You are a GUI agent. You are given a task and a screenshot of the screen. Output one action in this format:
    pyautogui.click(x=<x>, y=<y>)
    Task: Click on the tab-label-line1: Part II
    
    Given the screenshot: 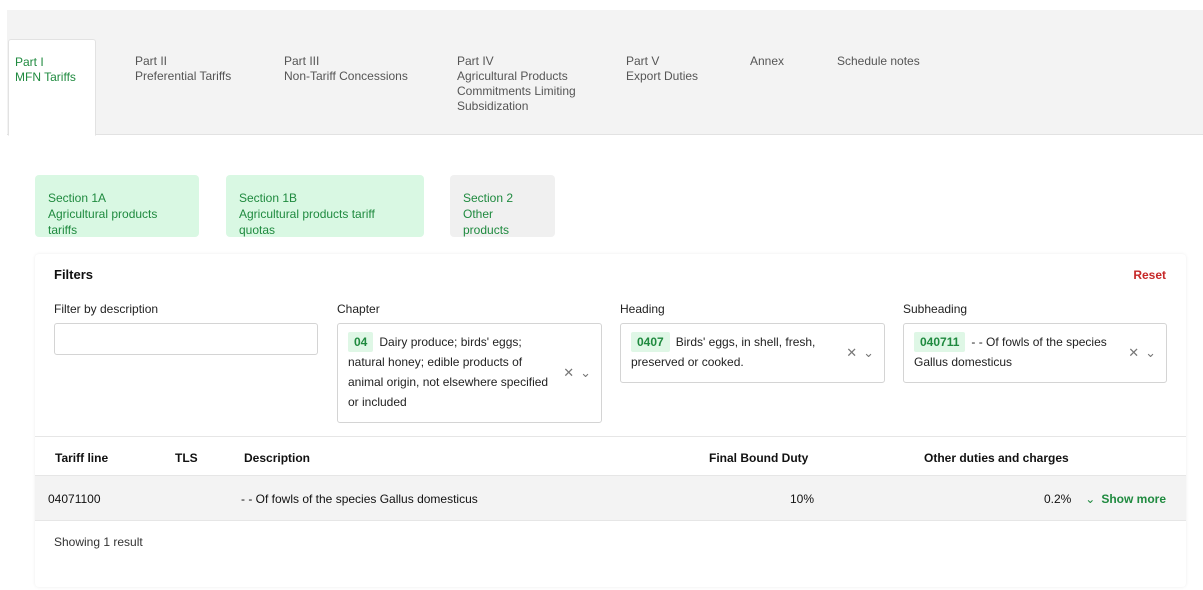 What is the action you would take?
    pyautogui.click(x=151, y=61)
    